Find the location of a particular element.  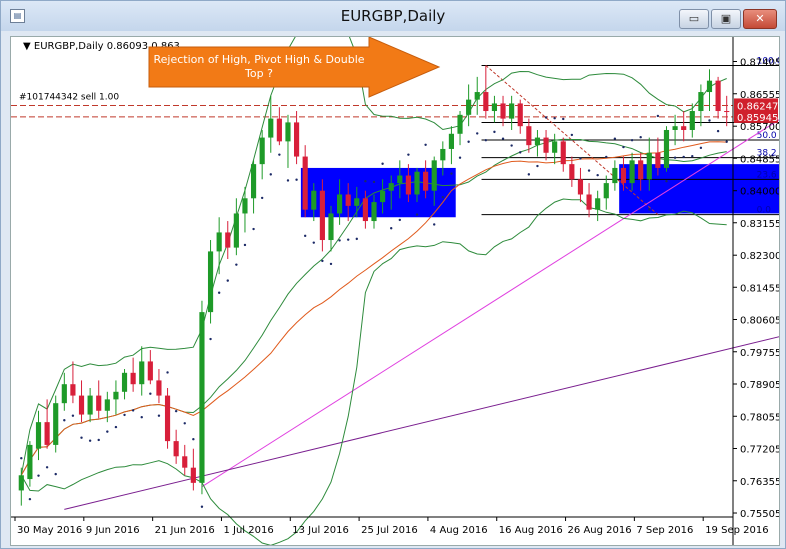

minimize-button: ▭ is located at coordinates (694, 19).